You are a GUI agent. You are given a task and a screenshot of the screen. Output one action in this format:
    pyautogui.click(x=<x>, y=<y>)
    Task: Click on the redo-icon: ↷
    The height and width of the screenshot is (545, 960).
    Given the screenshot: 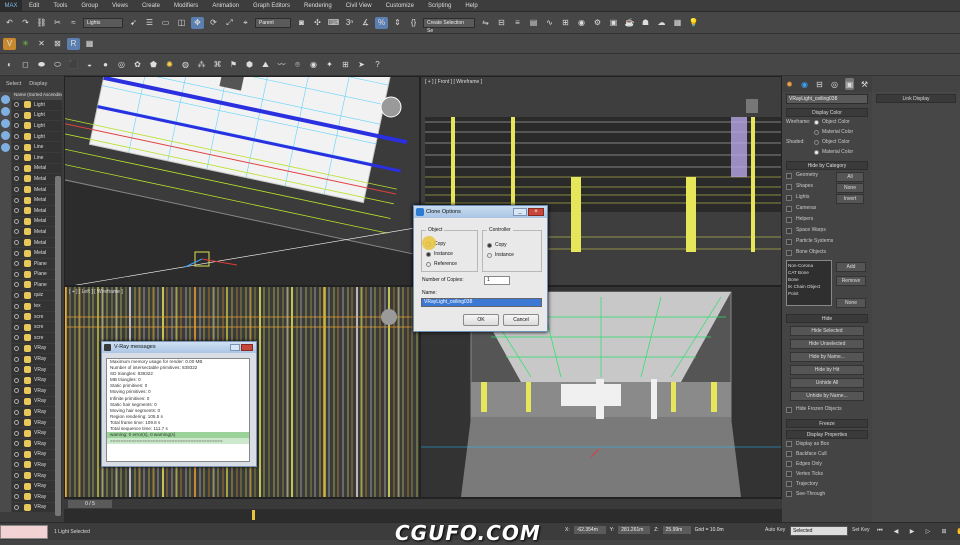 What is the action you would take?
    pyautogui.click(x=25, y=23)
    